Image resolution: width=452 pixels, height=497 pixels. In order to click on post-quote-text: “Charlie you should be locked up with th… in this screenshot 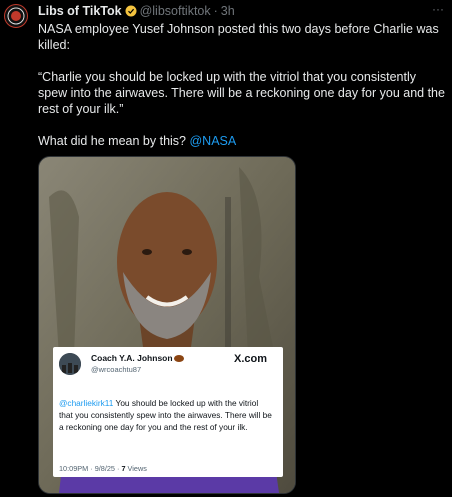, I will do `click(241, 93)`.